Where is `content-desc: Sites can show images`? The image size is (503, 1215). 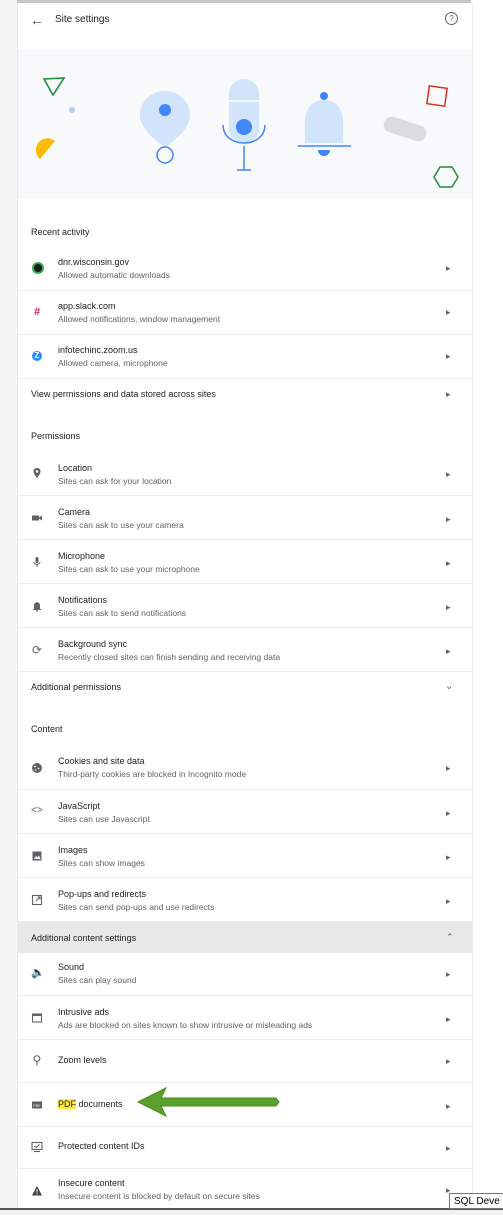 content-desc: Sites can show images is located at coordinates (101, 863).